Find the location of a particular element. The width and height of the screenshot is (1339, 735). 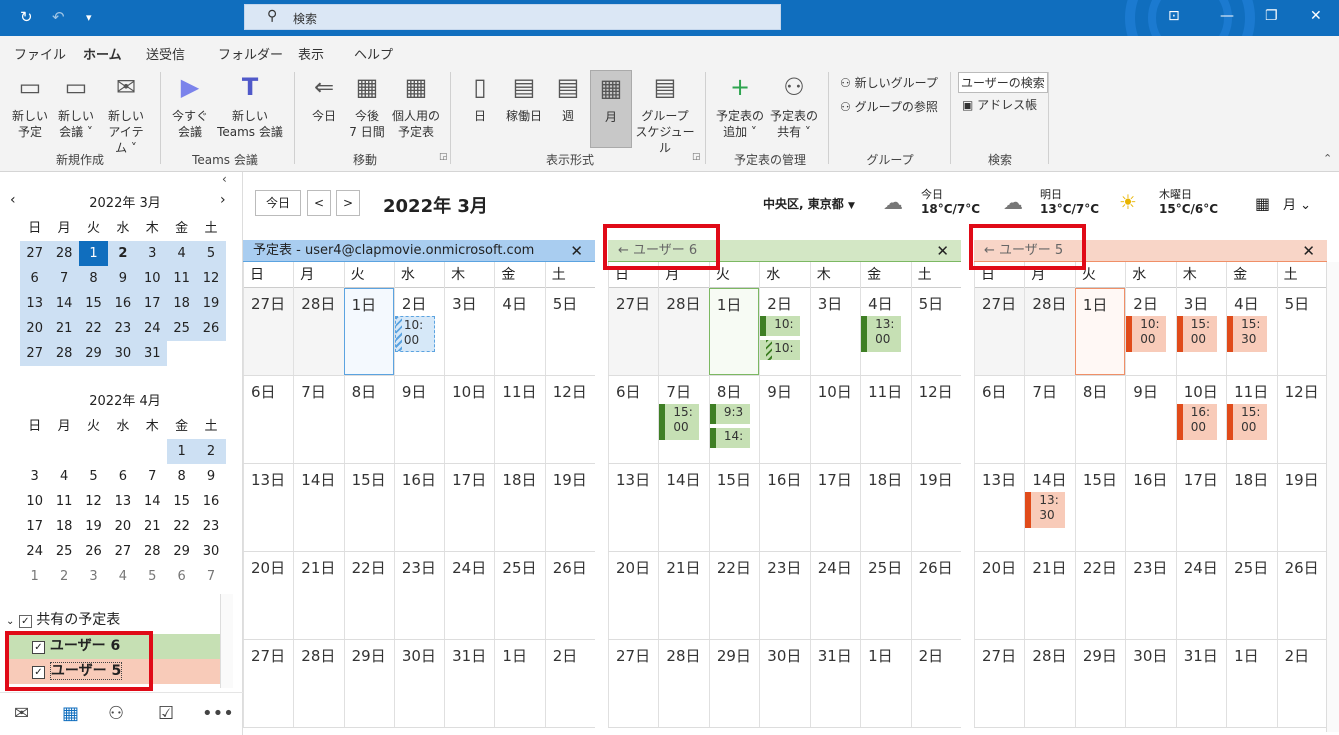

day-cell: 3日 is located at coordinates (834, 331).